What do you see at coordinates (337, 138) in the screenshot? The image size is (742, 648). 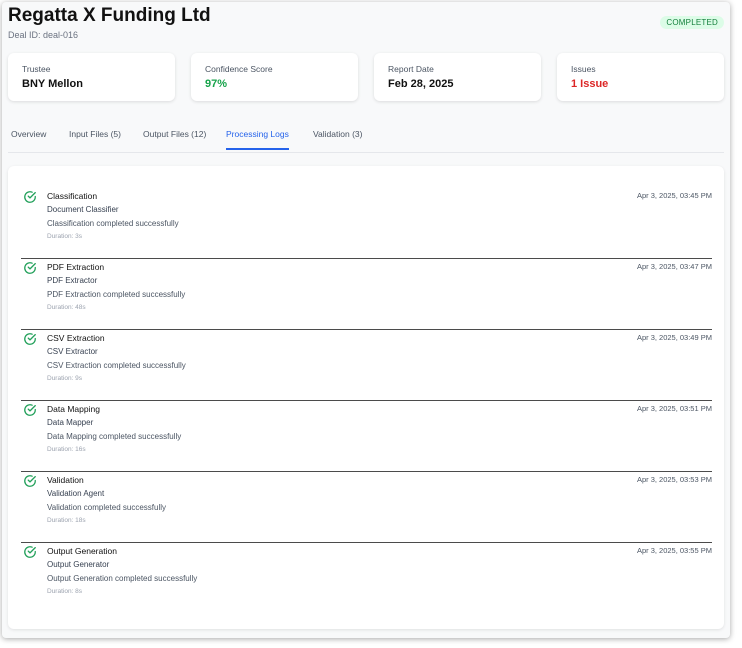 I see `tab-validation: Validation (3)` at bounding box center [337, 138].